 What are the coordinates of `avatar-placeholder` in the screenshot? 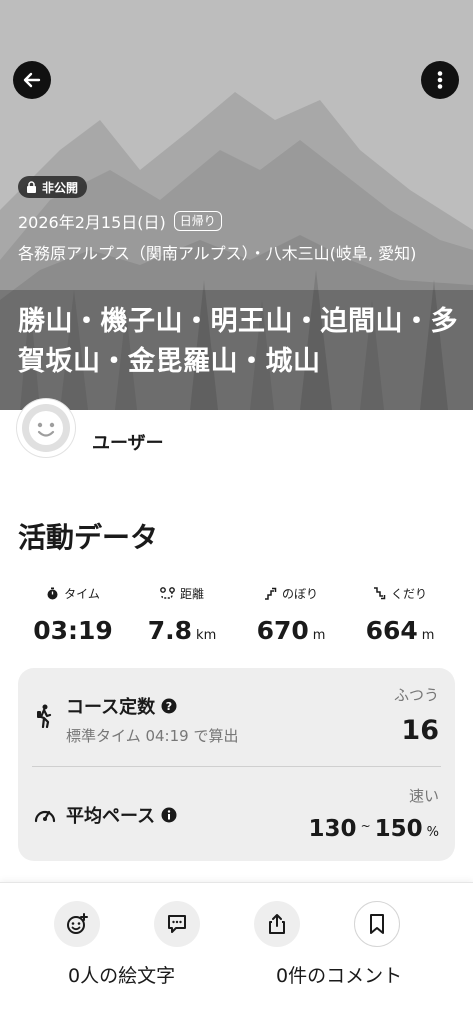 It's located at (46, 428).